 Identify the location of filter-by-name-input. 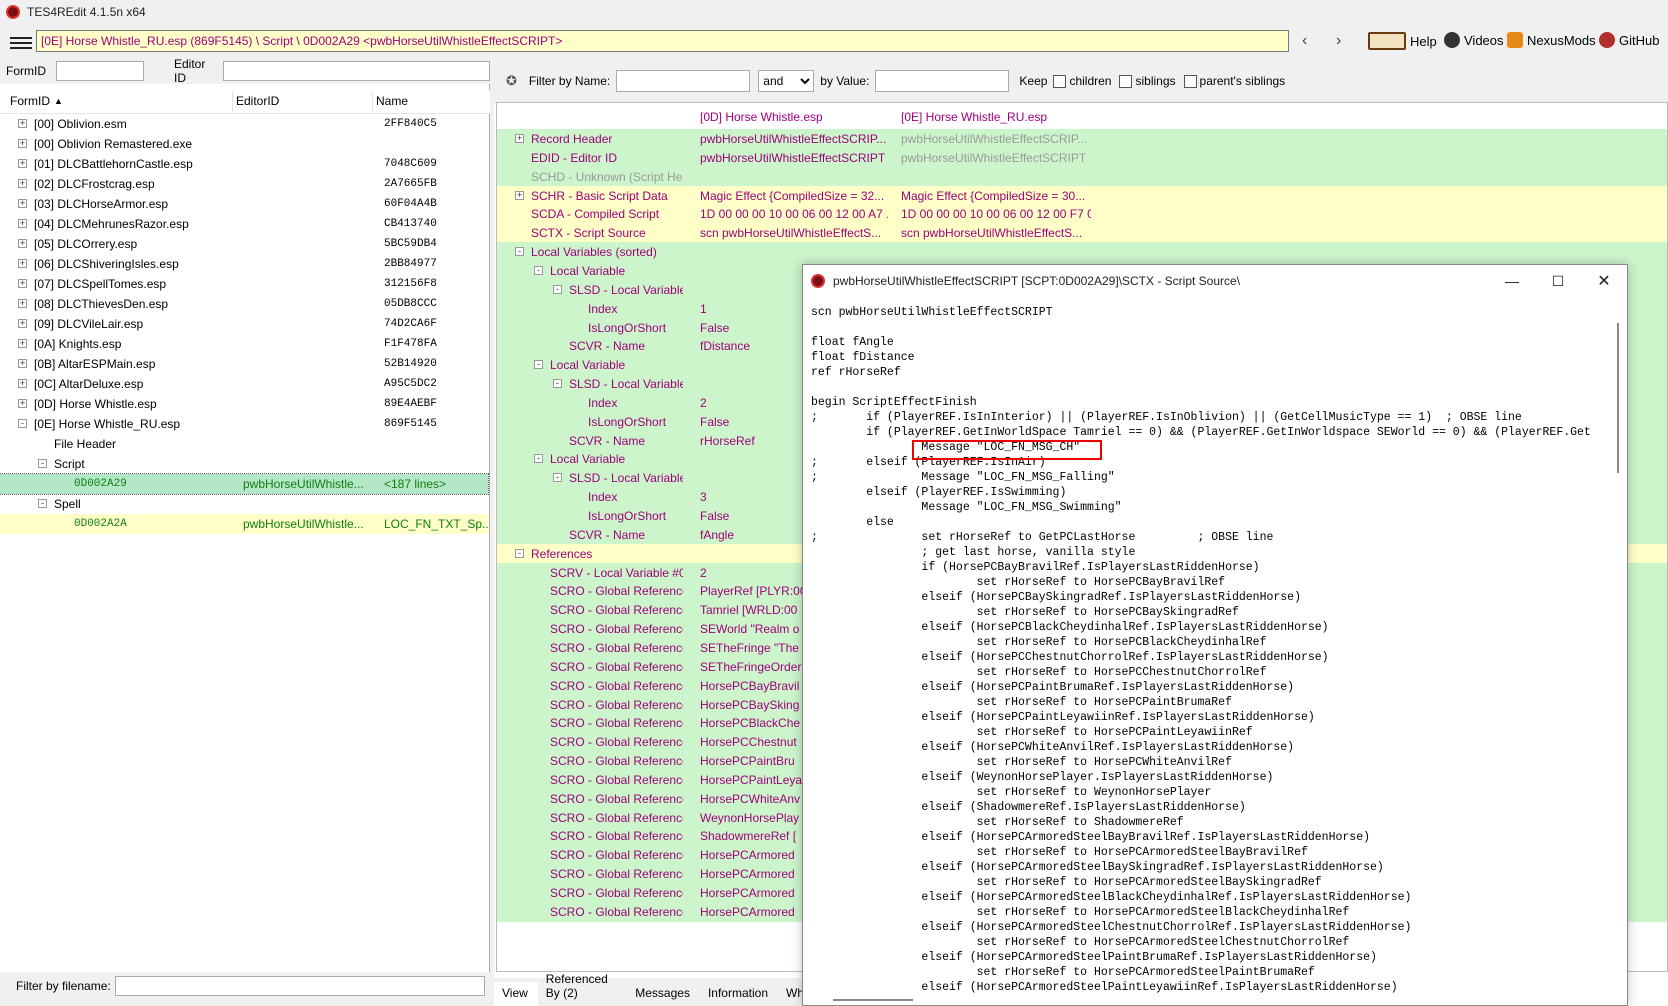
(683, 81).